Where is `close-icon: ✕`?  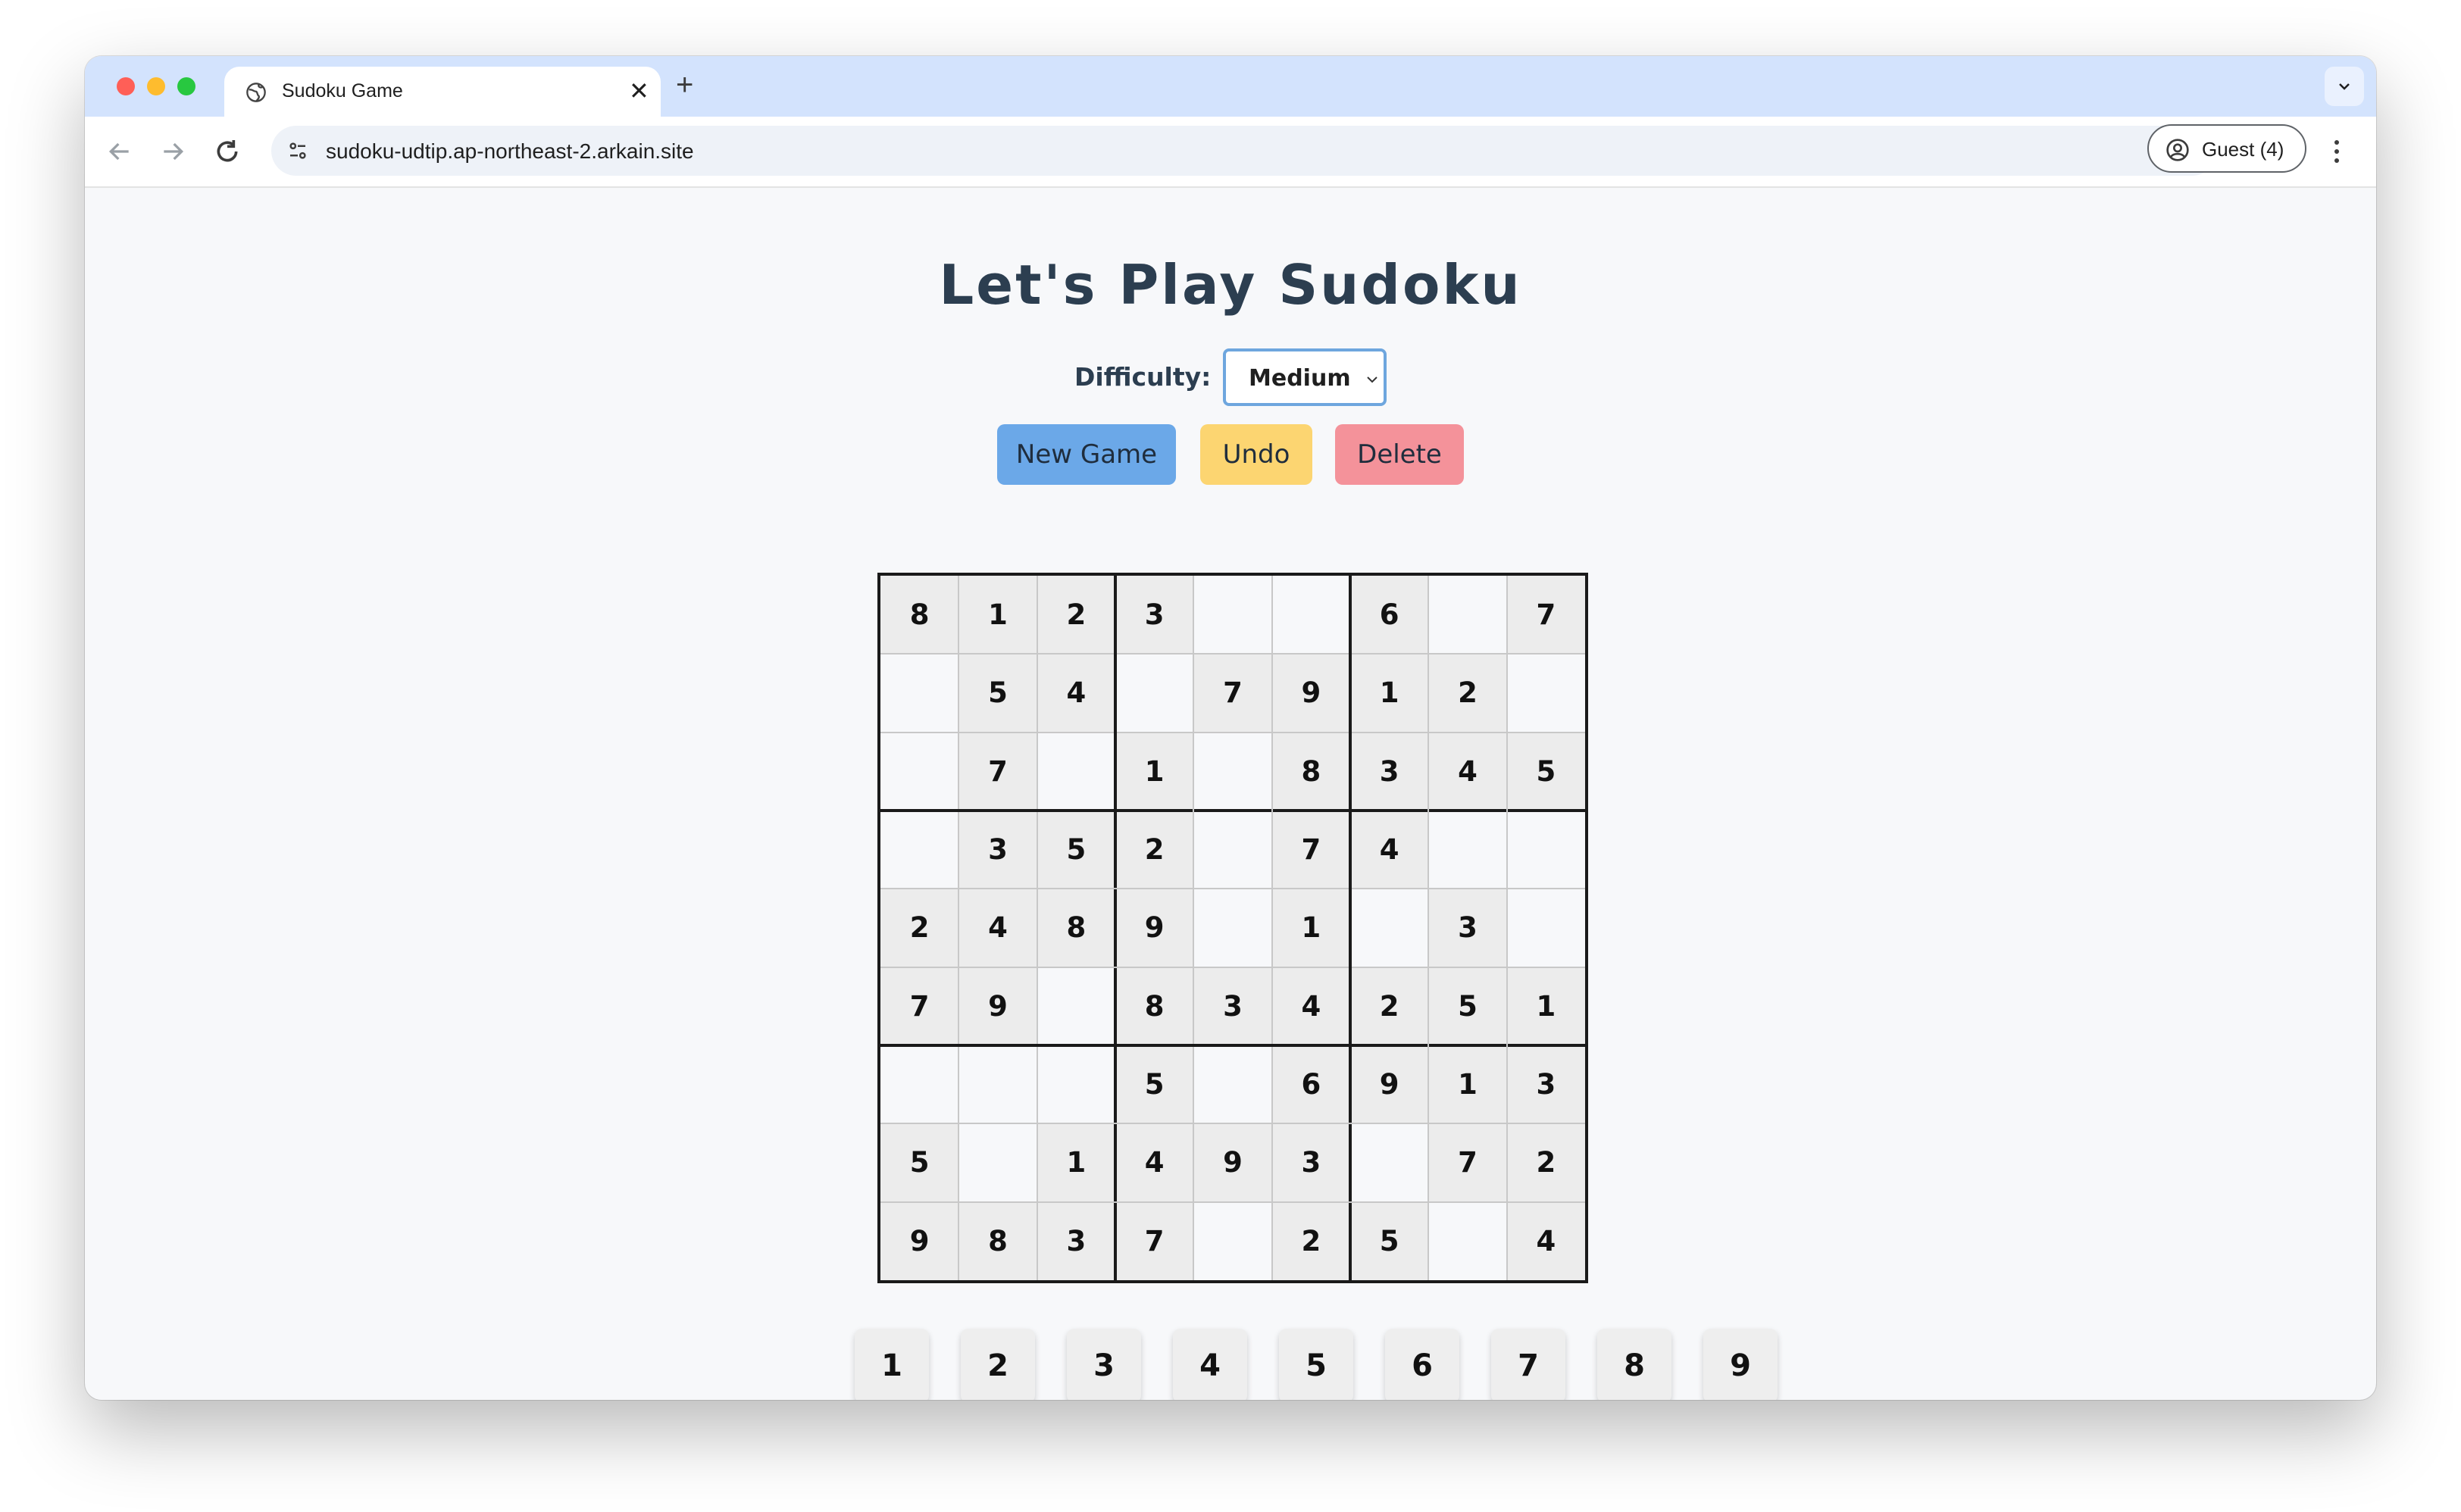
close-icon: ✕ is located at coordinates (639, 91).